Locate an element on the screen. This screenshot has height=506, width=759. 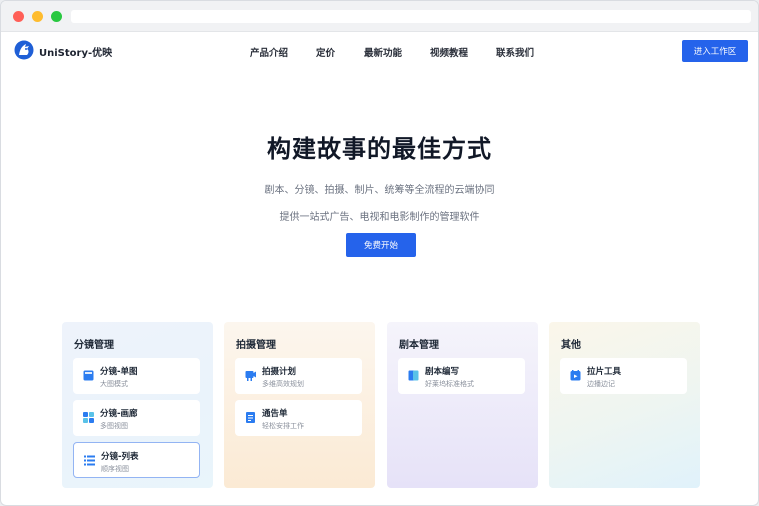
item-title: 通告单 is located at coordinates (275, 414).